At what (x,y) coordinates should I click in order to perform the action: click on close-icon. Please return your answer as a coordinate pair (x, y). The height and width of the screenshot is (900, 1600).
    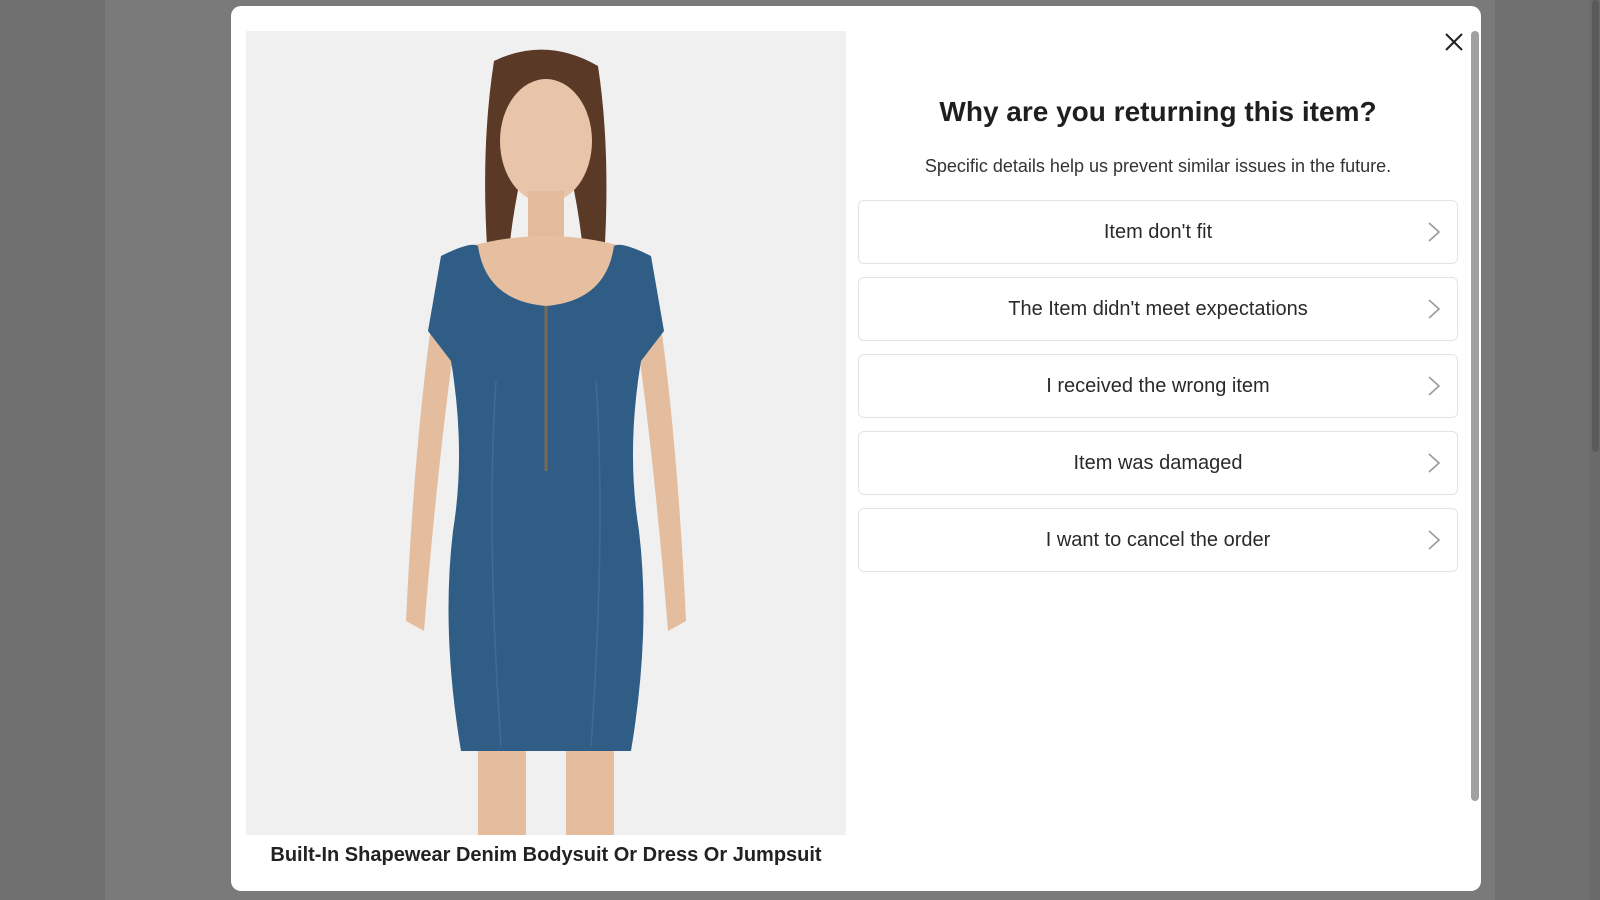
    Looking at the image, I should click on (1454, 42).